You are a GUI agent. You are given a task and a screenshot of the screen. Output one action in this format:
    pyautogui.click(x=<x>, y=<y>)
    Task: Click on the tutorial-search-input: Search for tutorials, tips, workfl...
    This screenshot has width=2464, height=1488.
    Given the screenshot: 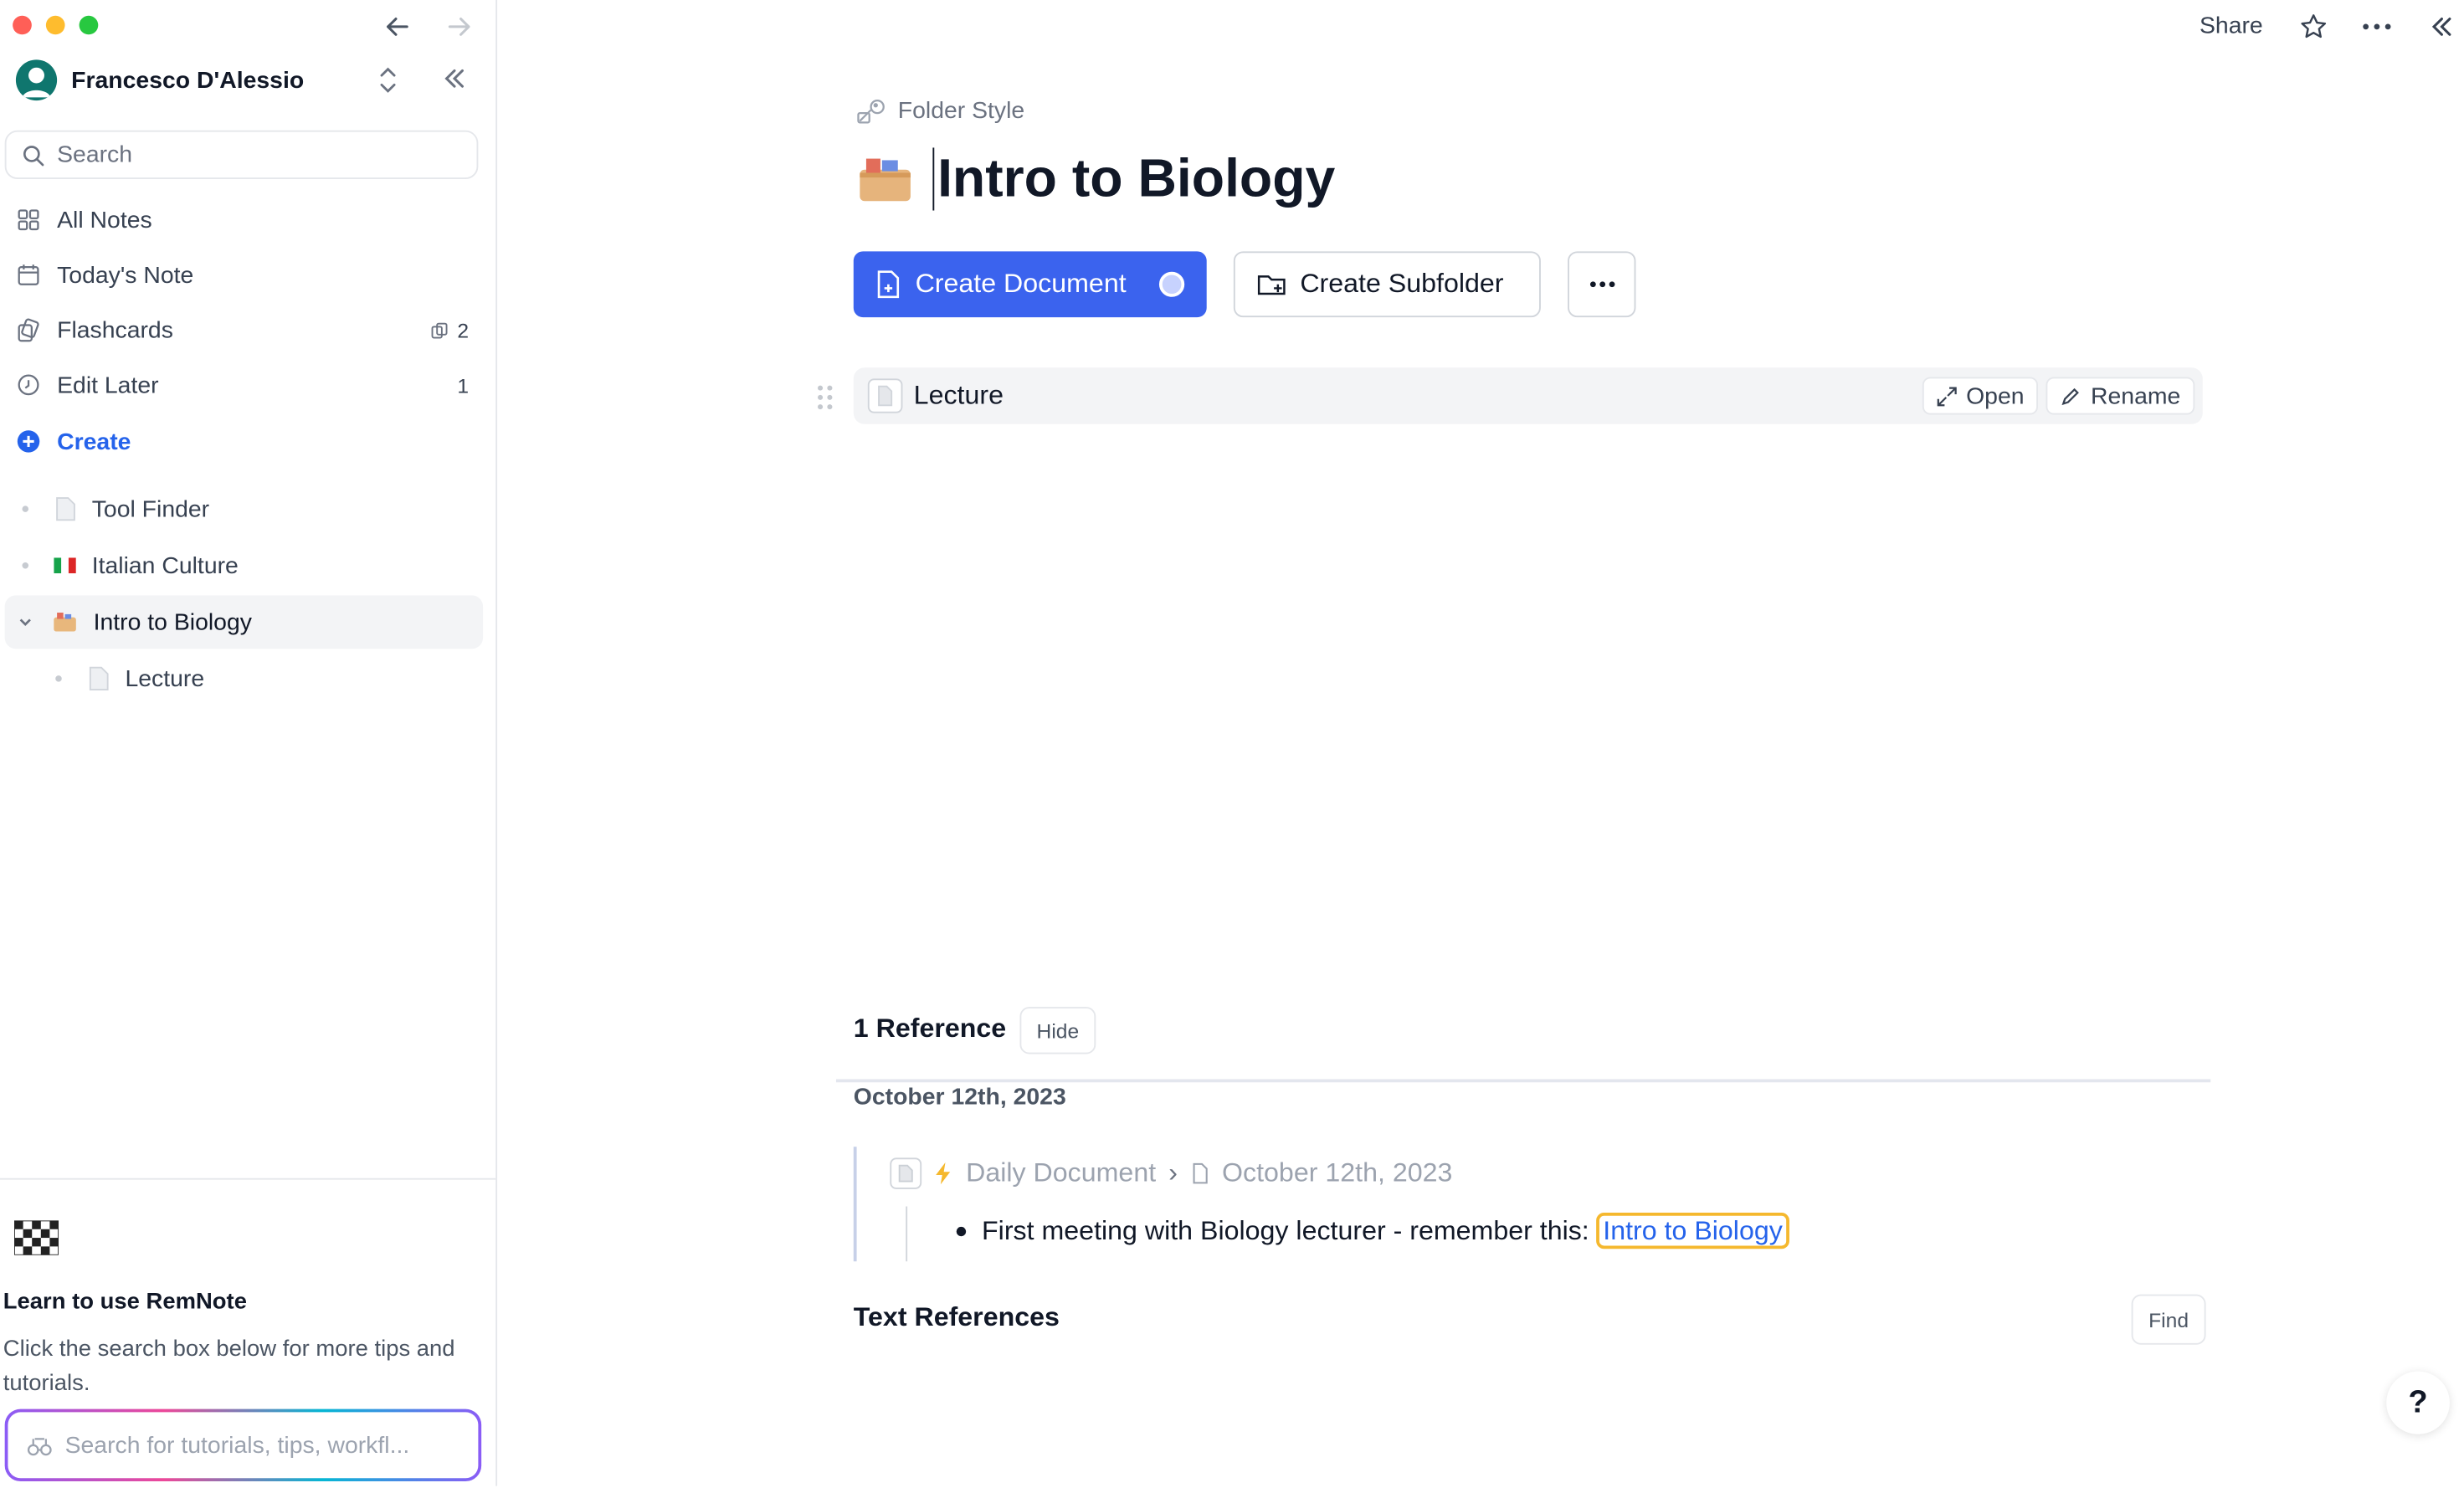 What is the action you would take?
    pyautogui.click(x=243, y=1445)
    